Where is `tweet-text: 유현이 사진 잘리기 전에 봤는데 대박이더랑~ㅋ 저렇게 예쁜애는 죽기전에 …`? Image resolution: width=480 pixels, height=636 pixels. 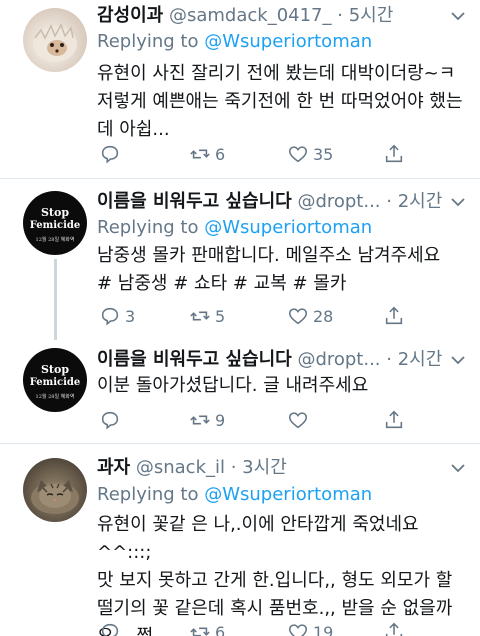 tweet-text: 유현이 사진 잘리기 전에 봤는데 대박이더랑~ㅋ 저렇게 예쁜애는 죽기전에 … is located at coordinates (283, 102).